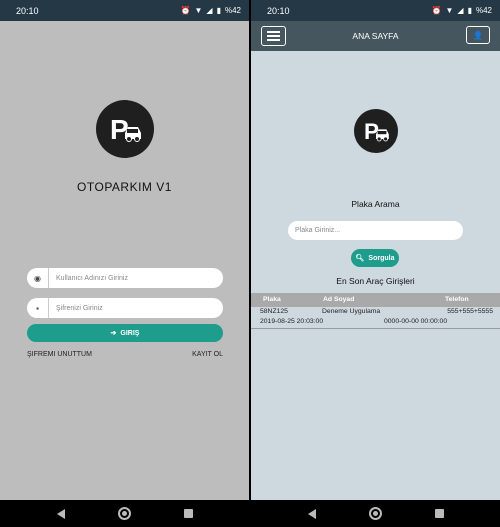 The image size is (500, 527). Describe the element at coordinates (470, 311) in the screenshot. I see `cell-phone: 555+555+5555` at that location.